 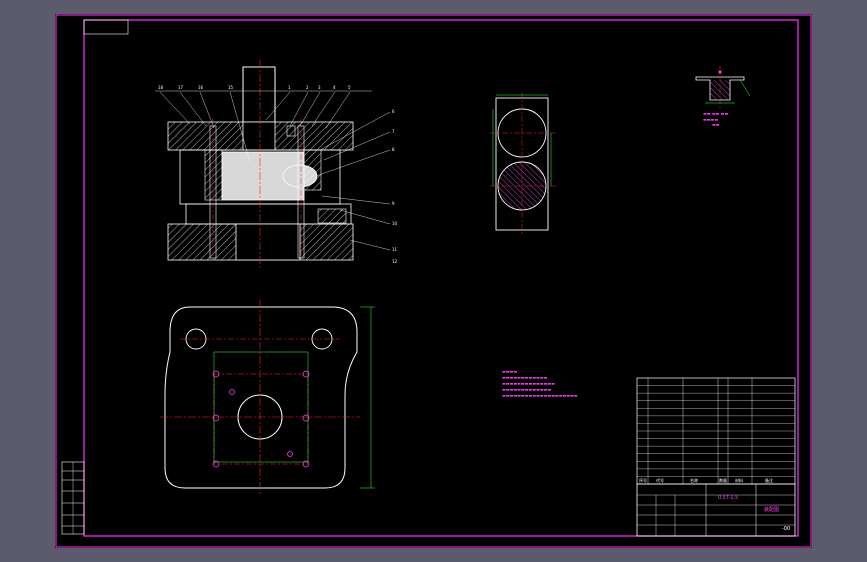 What do you see at coordinates (161, 87) in the screenshot?
I see `section-balloon: 18` at bounding box center [161, 87].